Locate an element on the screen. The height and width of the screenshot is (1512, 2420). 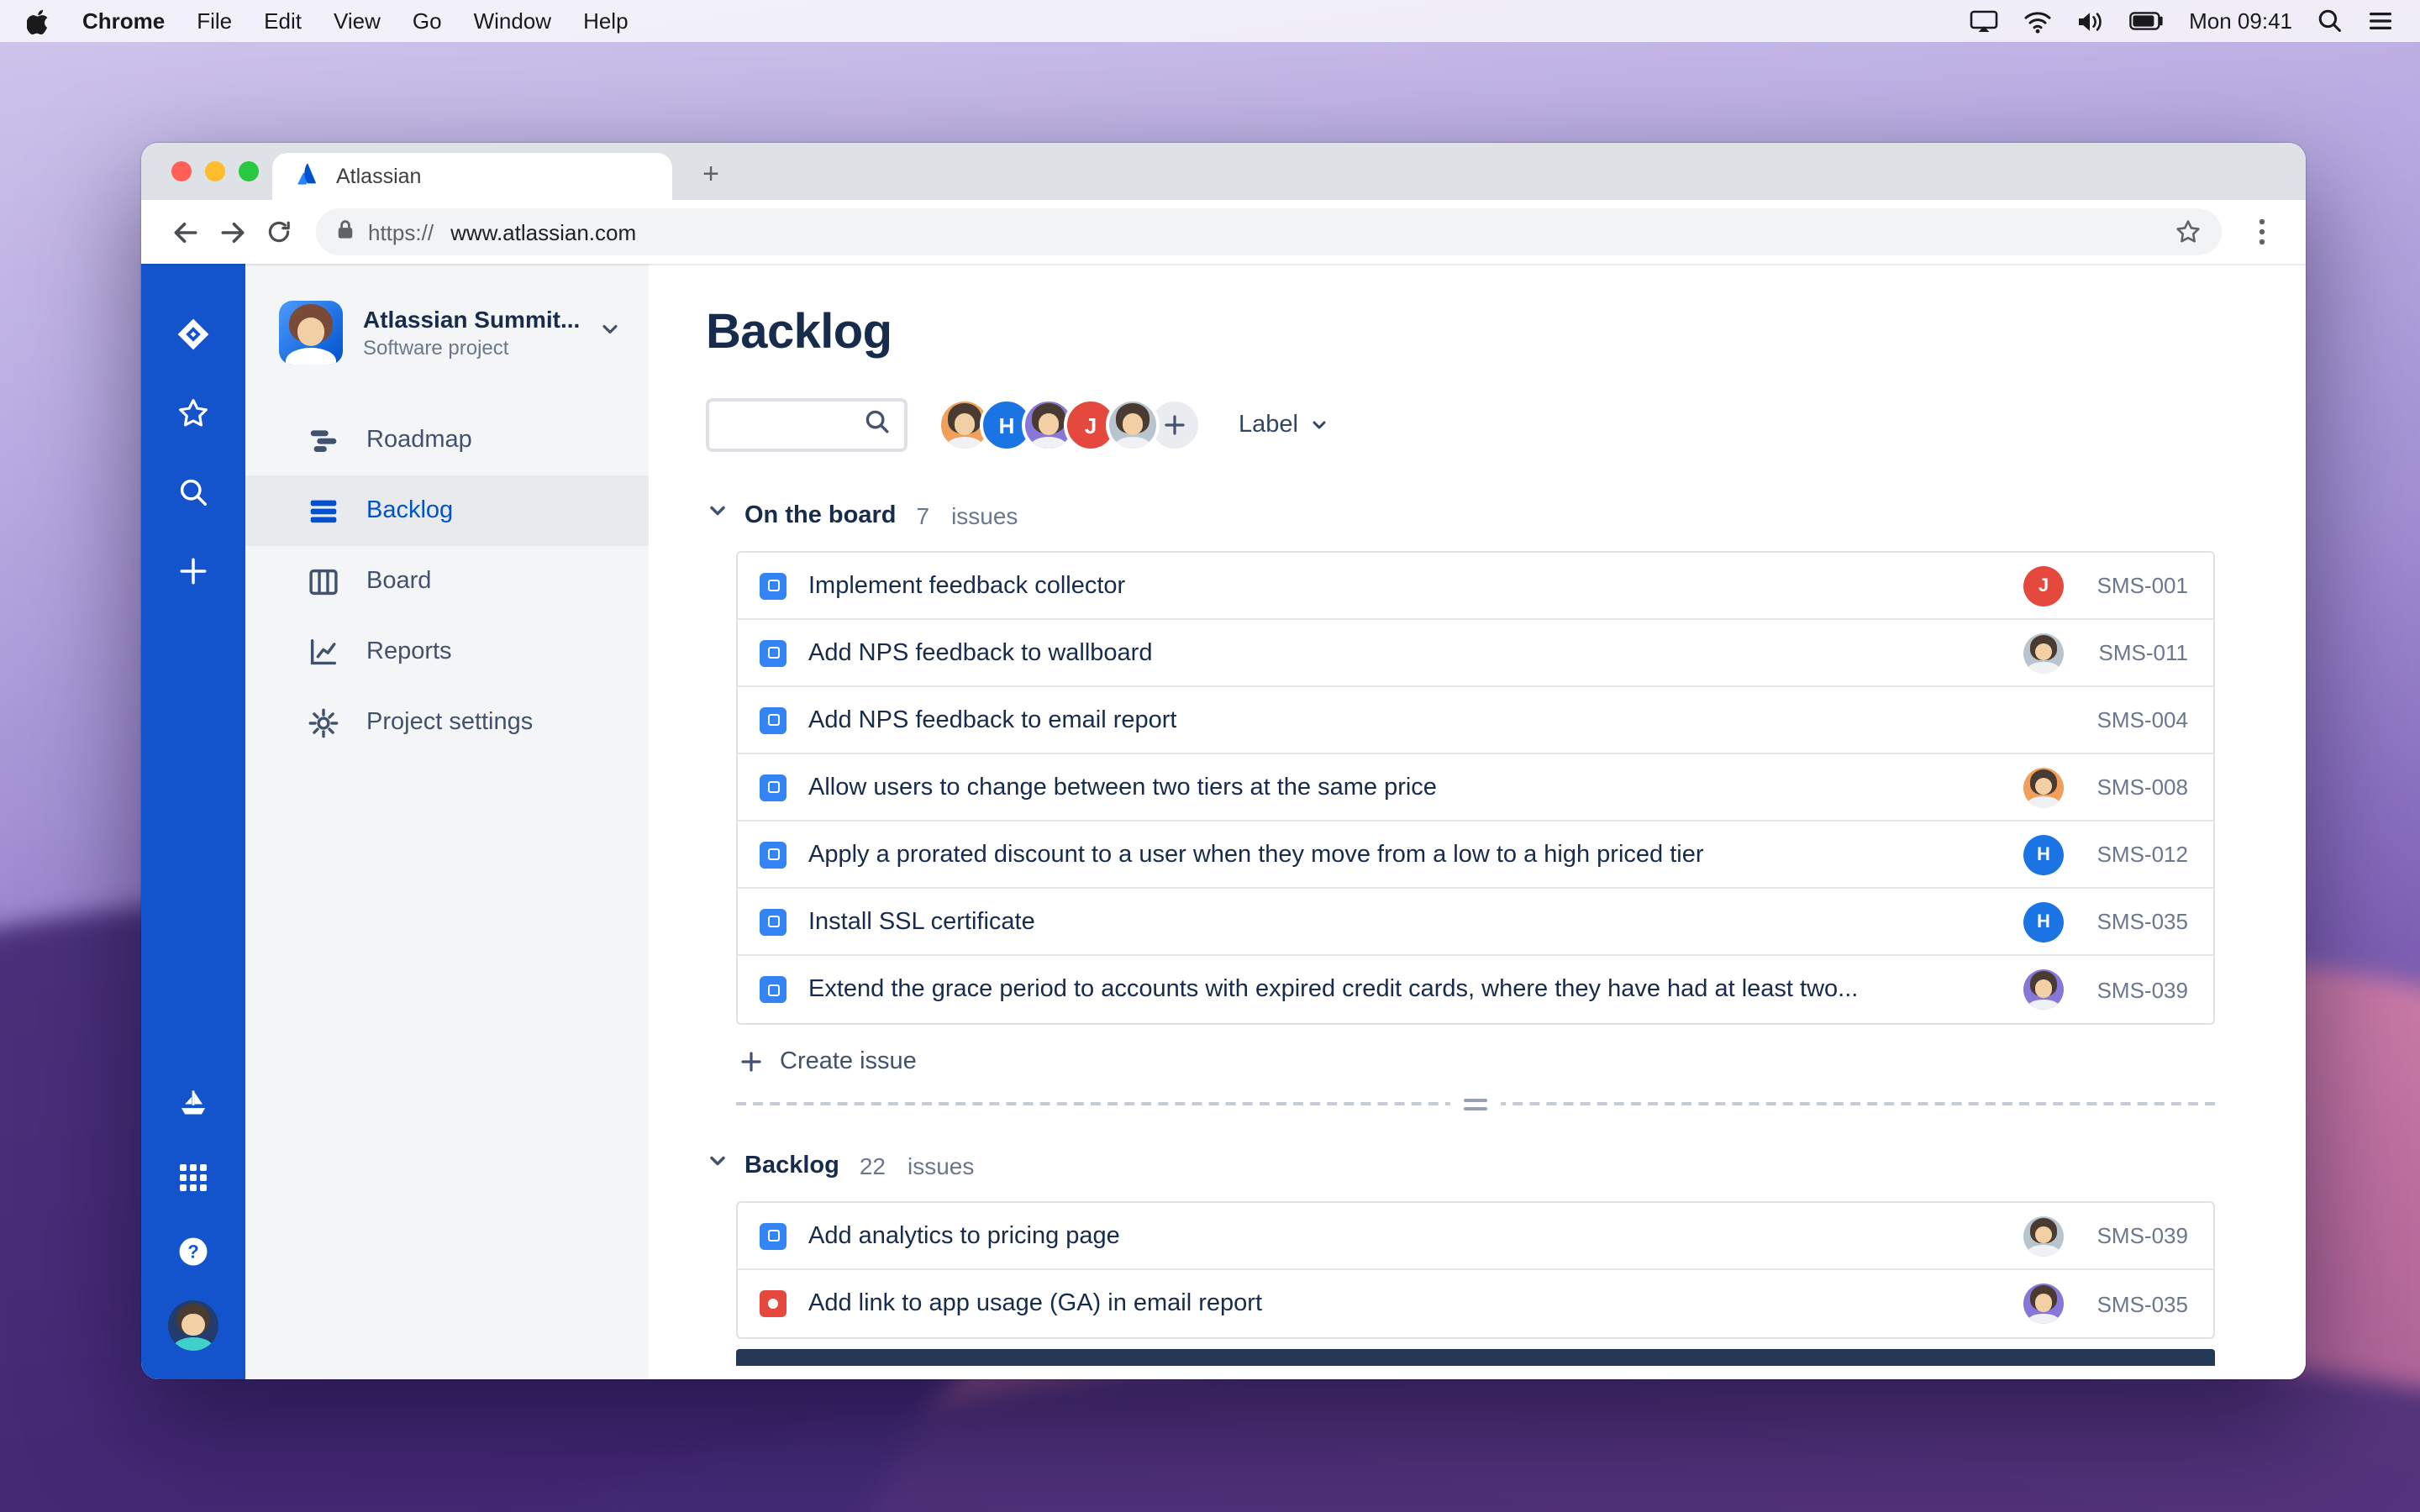
browser-menu-icon is located at coordinates (2262, 231).